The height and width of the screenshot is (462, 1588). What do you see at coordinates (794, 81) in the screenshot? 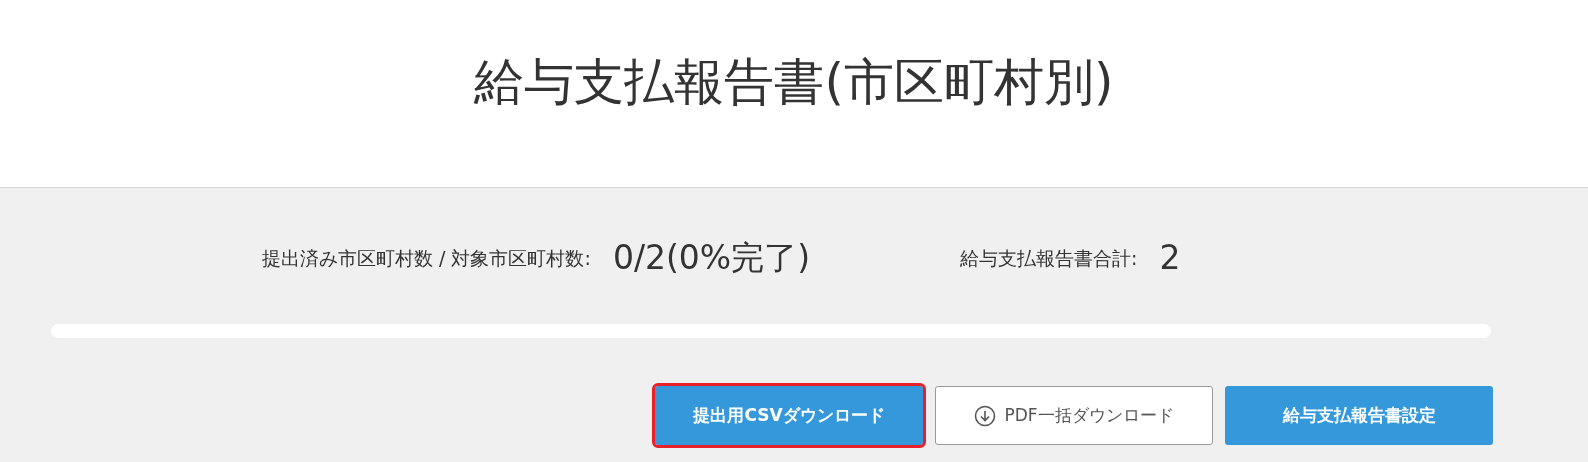
I see `page-title: 給与支払報告書(市区町村別)` at bounding box center [794, 81].